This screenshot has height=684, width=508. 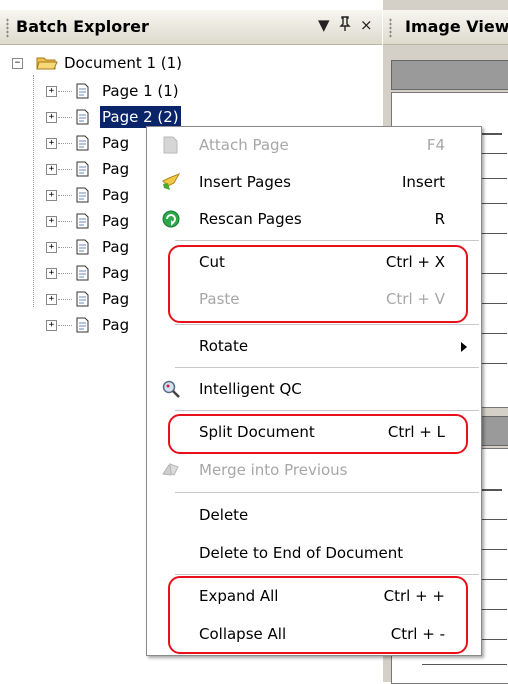 What do you see at coordinates (140, 91) in the screenshot?
I see `page-label: Page 1 (1)` at bounding box center [140, 91].